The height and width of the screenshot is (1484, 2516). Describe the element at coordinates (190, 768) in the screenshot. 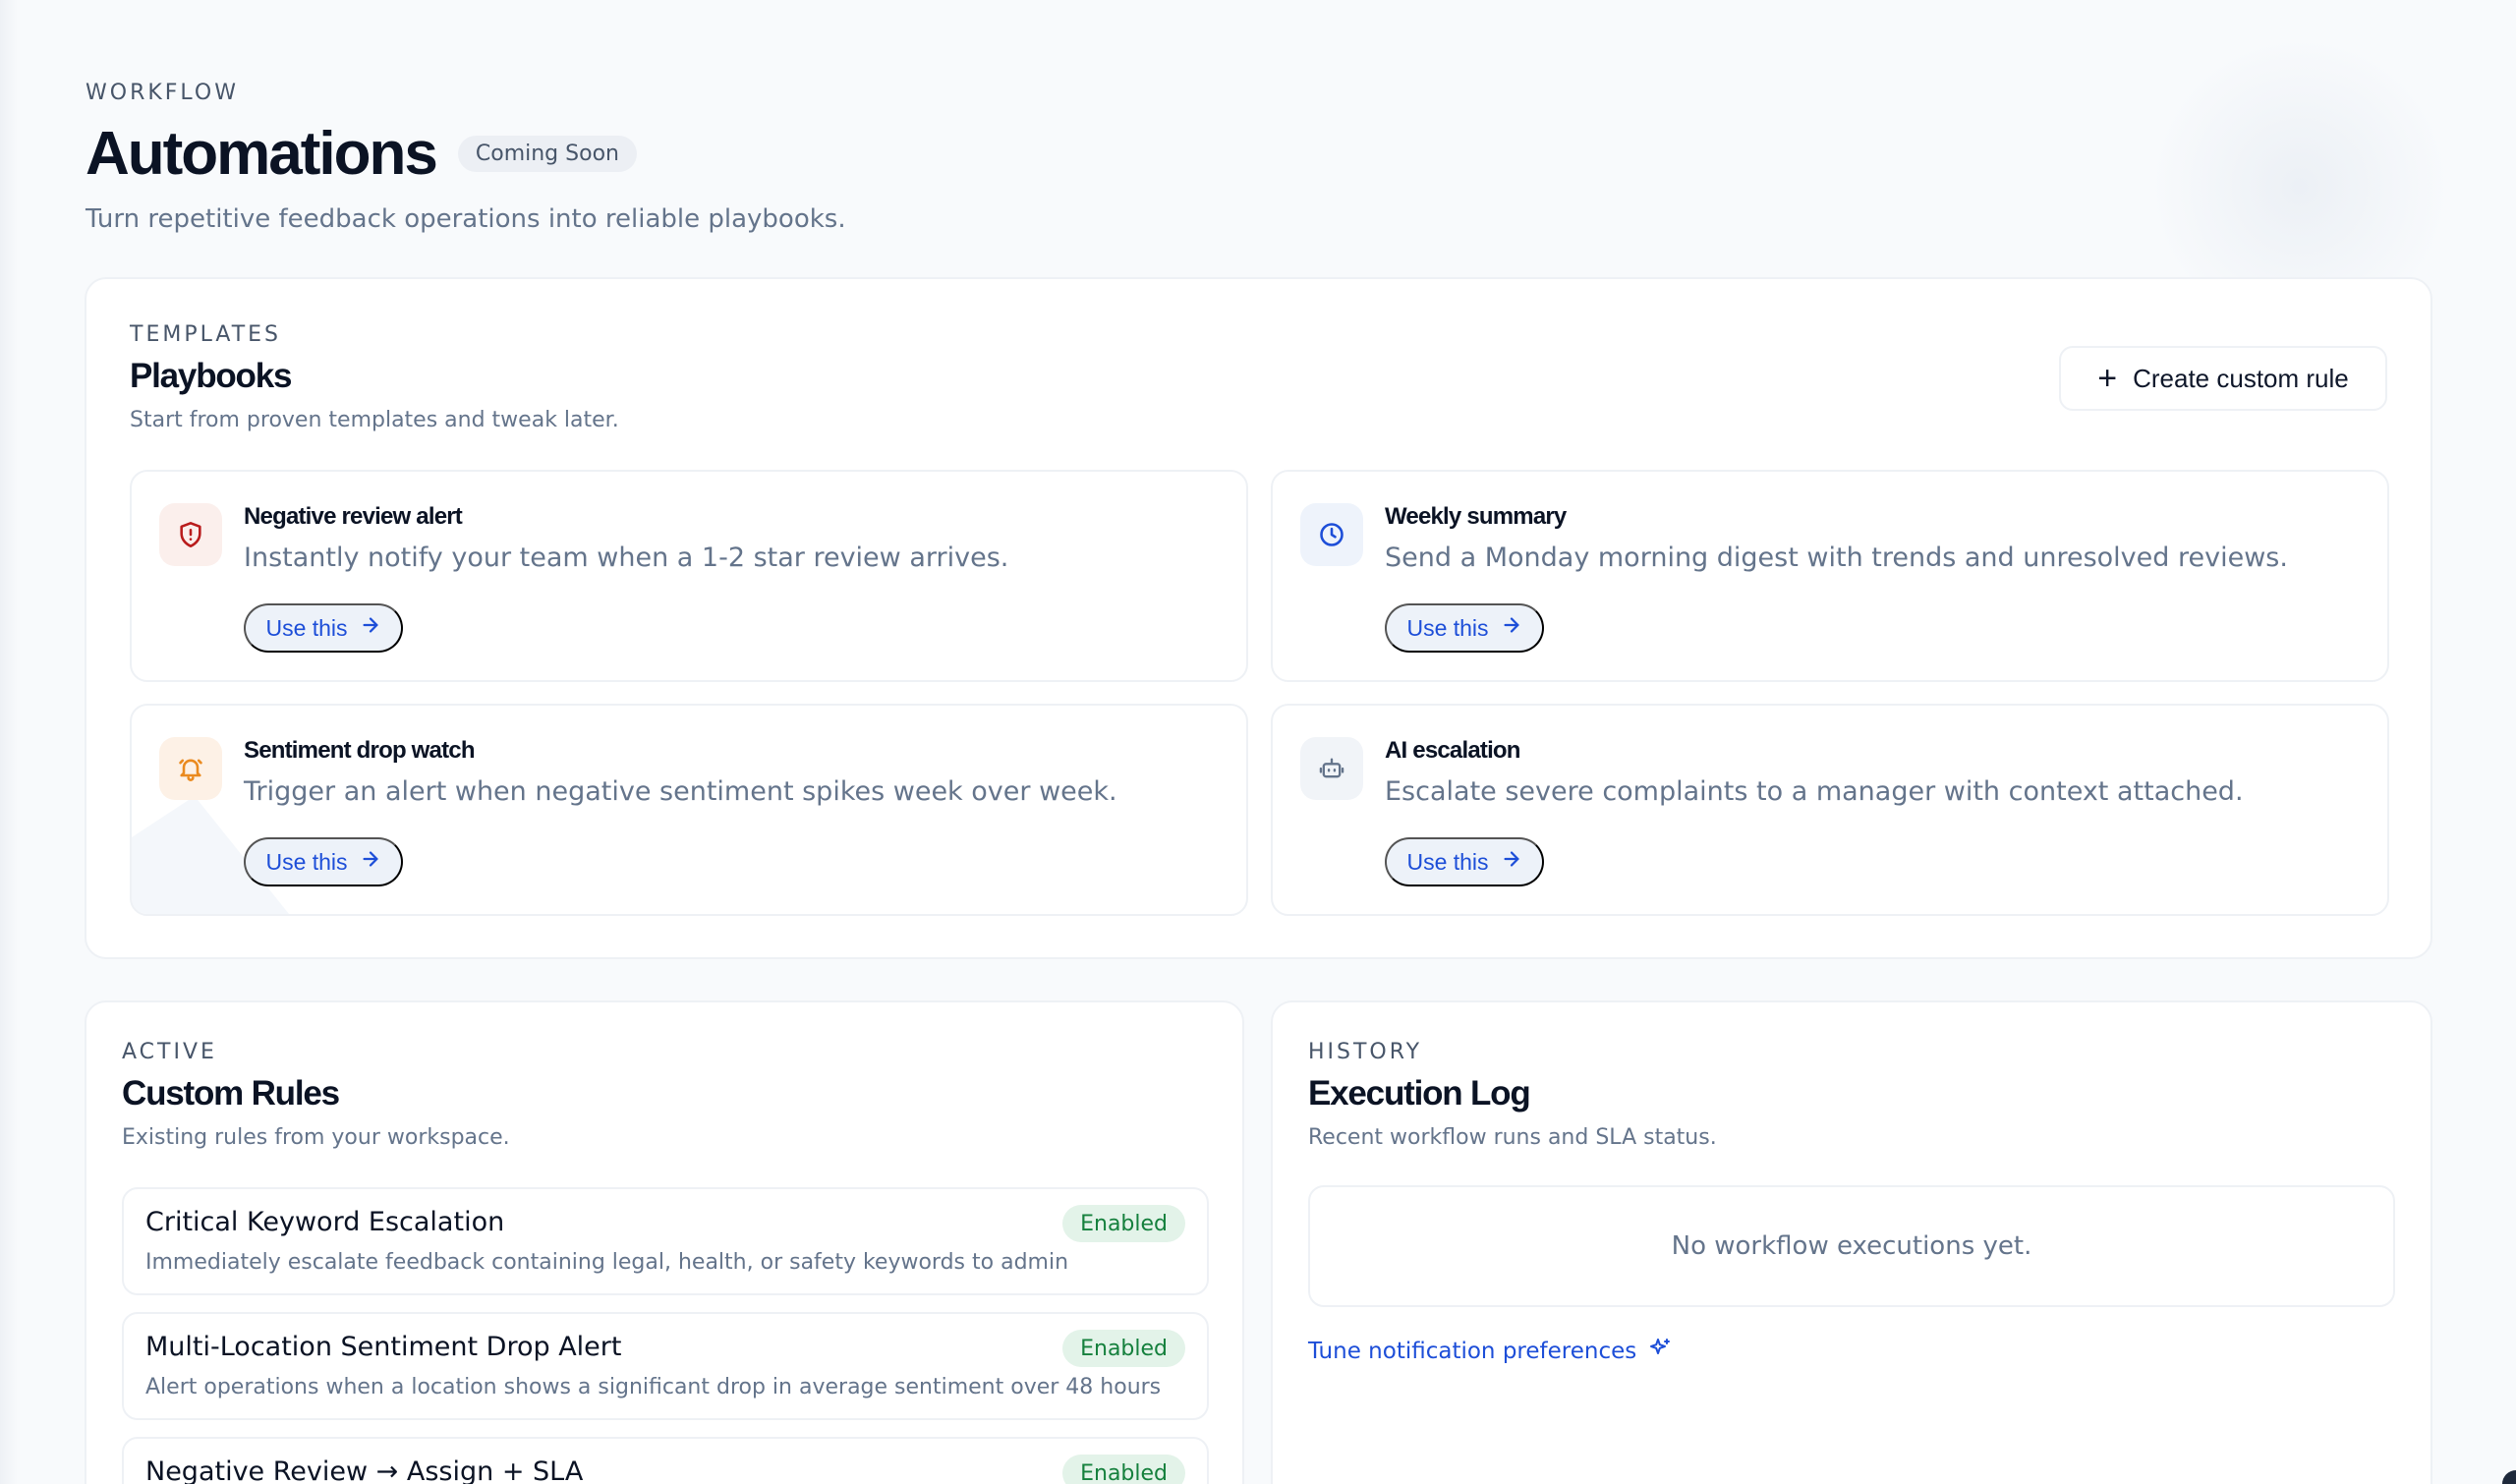

I see `bell-icon` at that location.